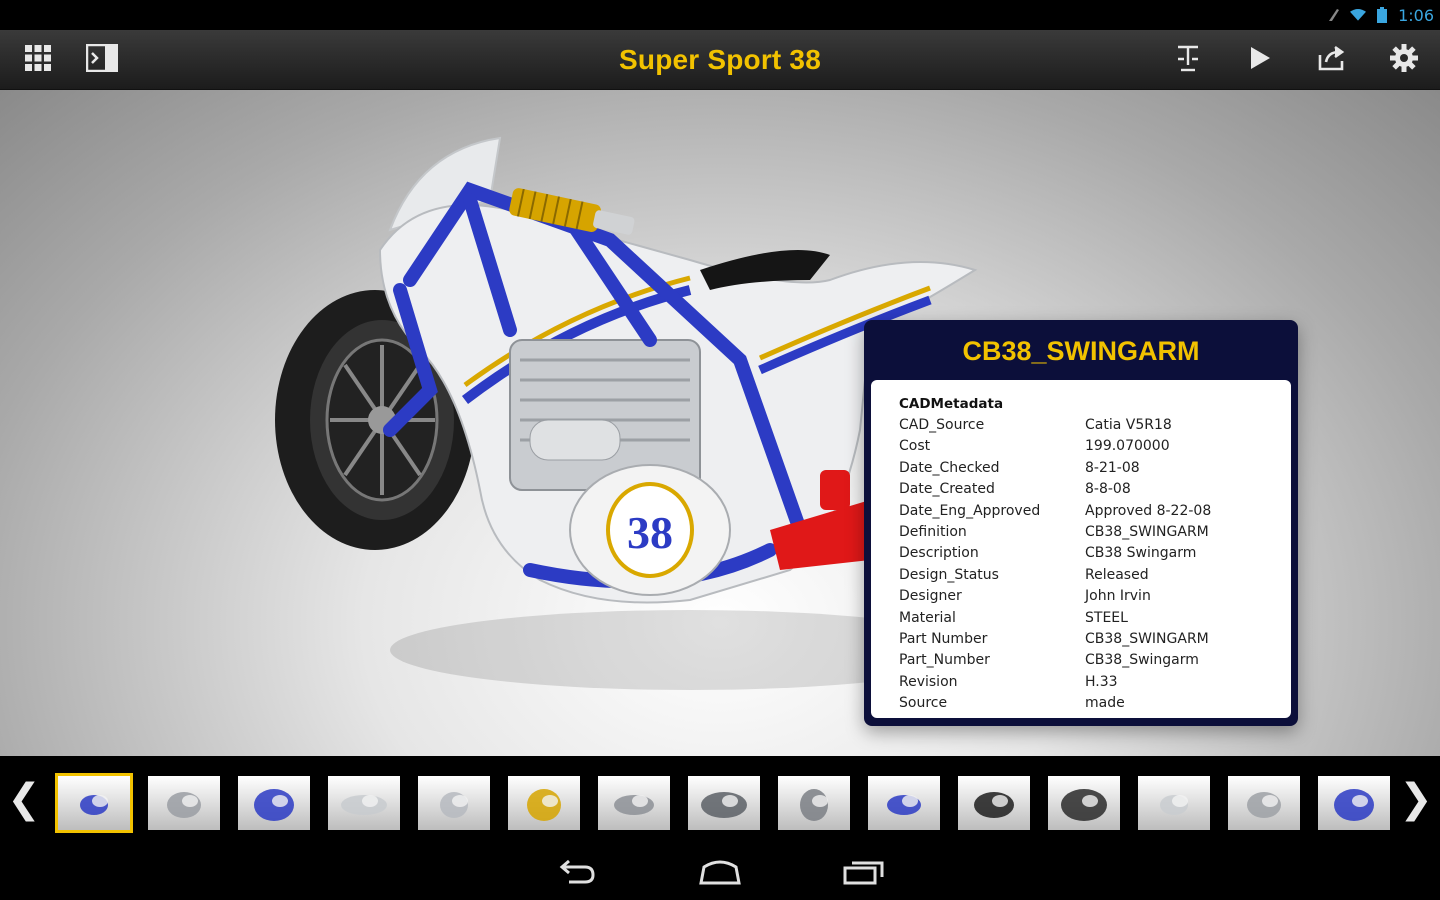  I want to click on metadata-row: Date_Eng_Approved Approved 8-22-08, so click(1095, 513).